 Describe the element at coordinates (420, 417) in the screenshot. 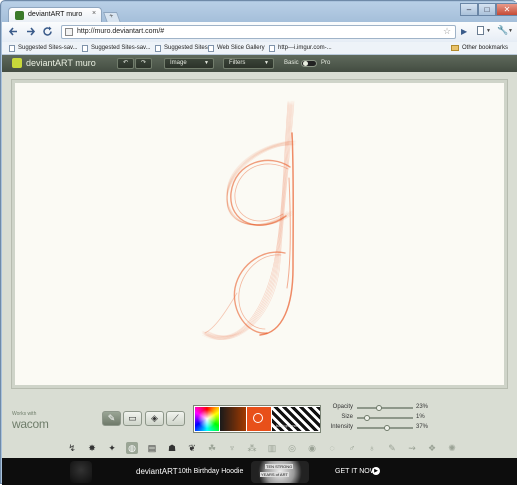

I see `slider-value-size: 1%` at that location.